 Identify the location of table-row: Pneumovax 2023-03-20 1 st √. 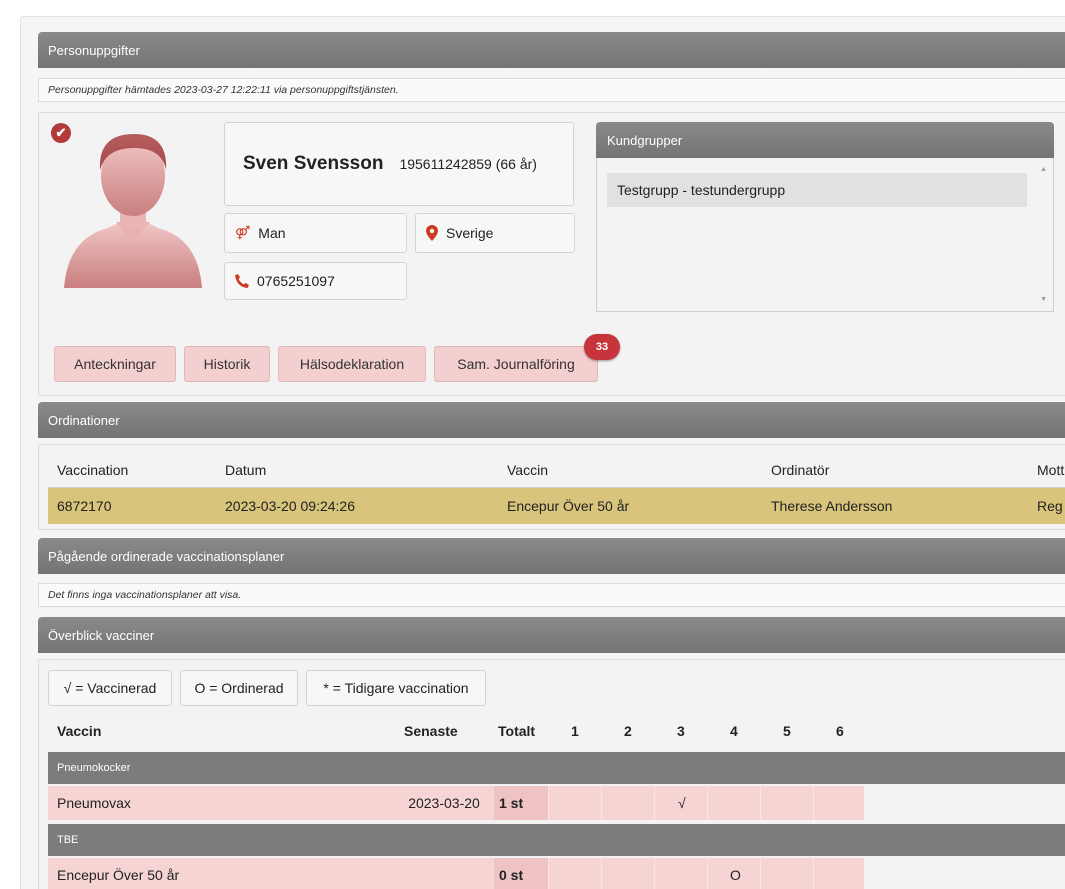
(456, 803).